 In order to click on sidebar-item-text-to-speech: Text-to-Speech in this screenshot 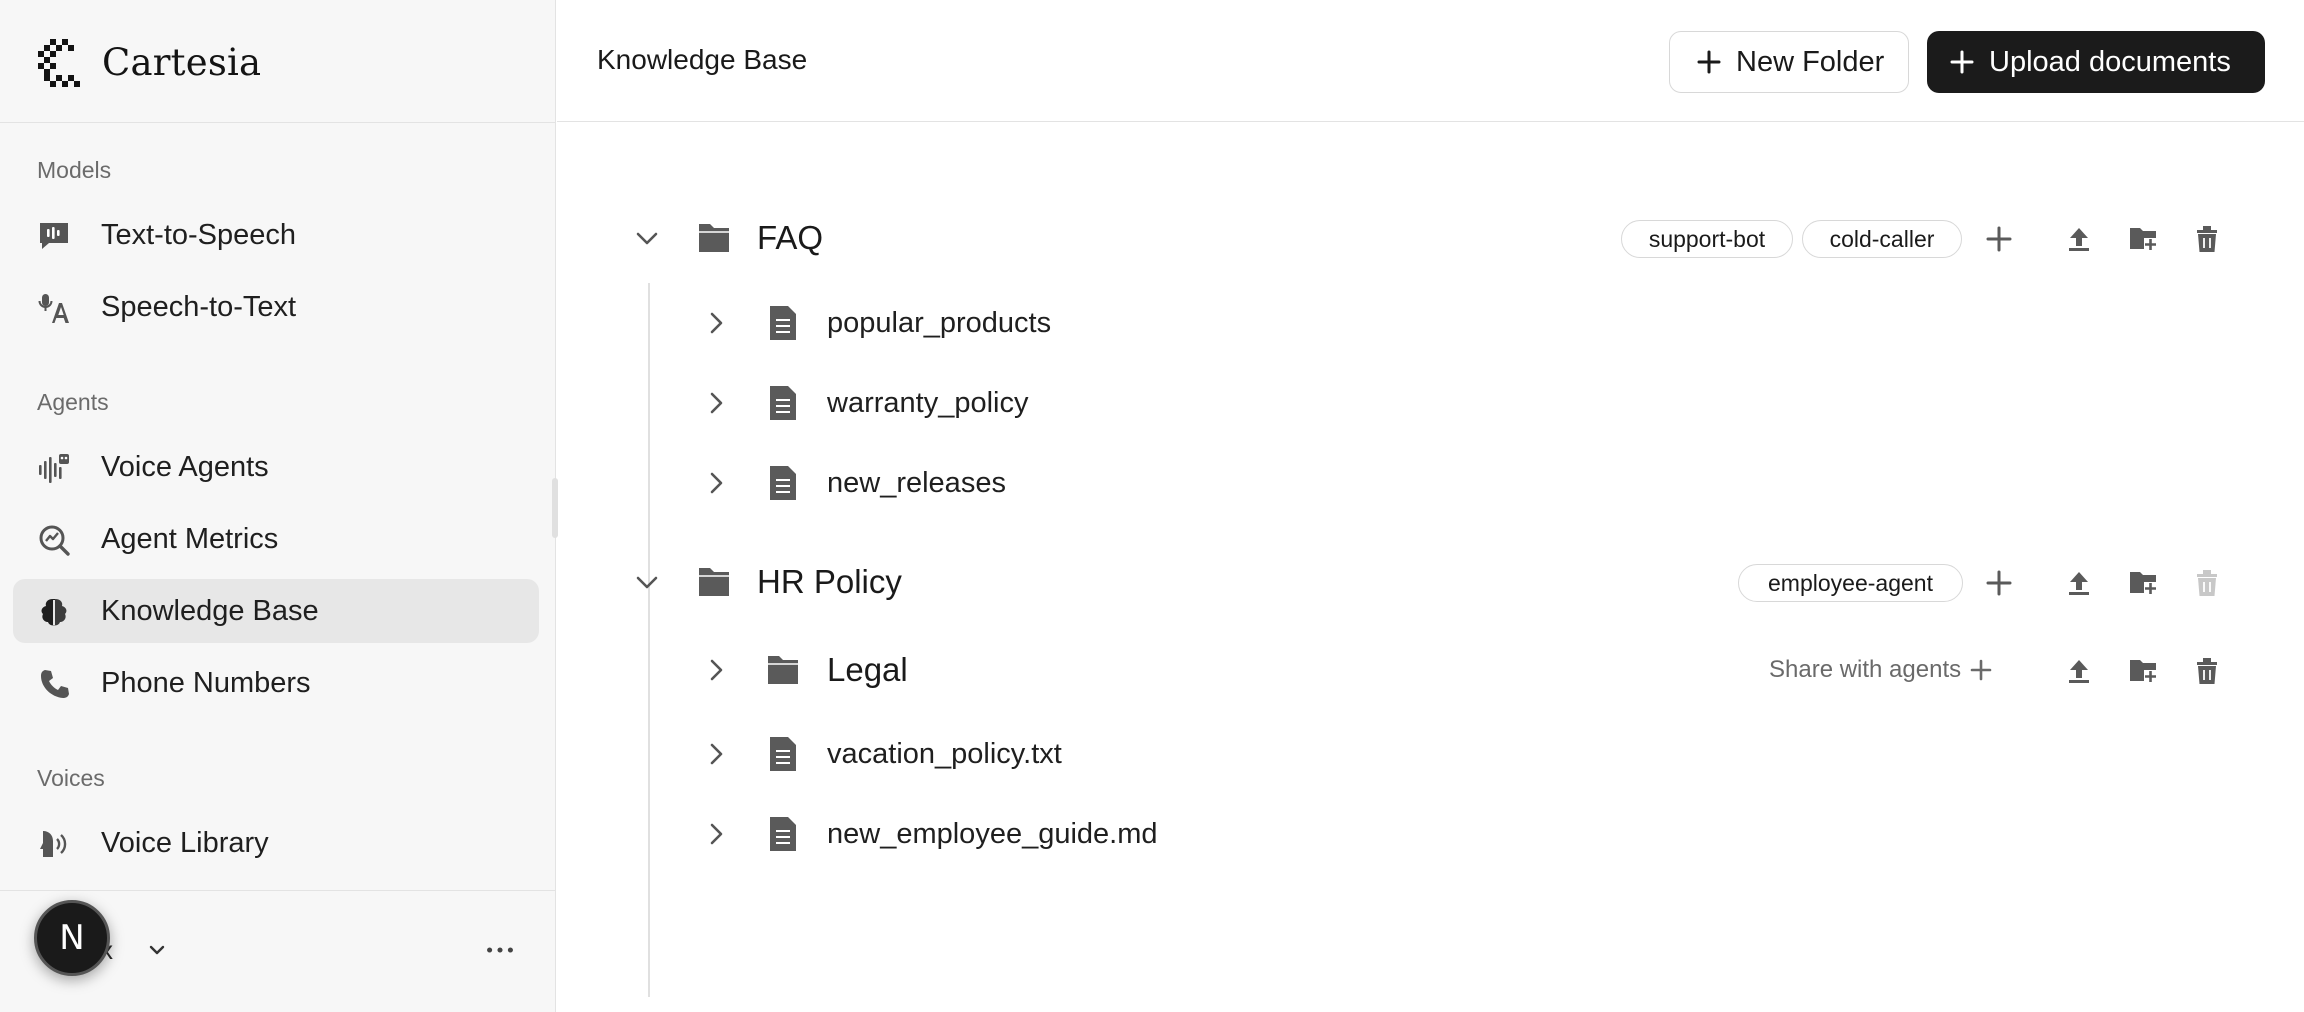, I will do `click(276, 235)`.